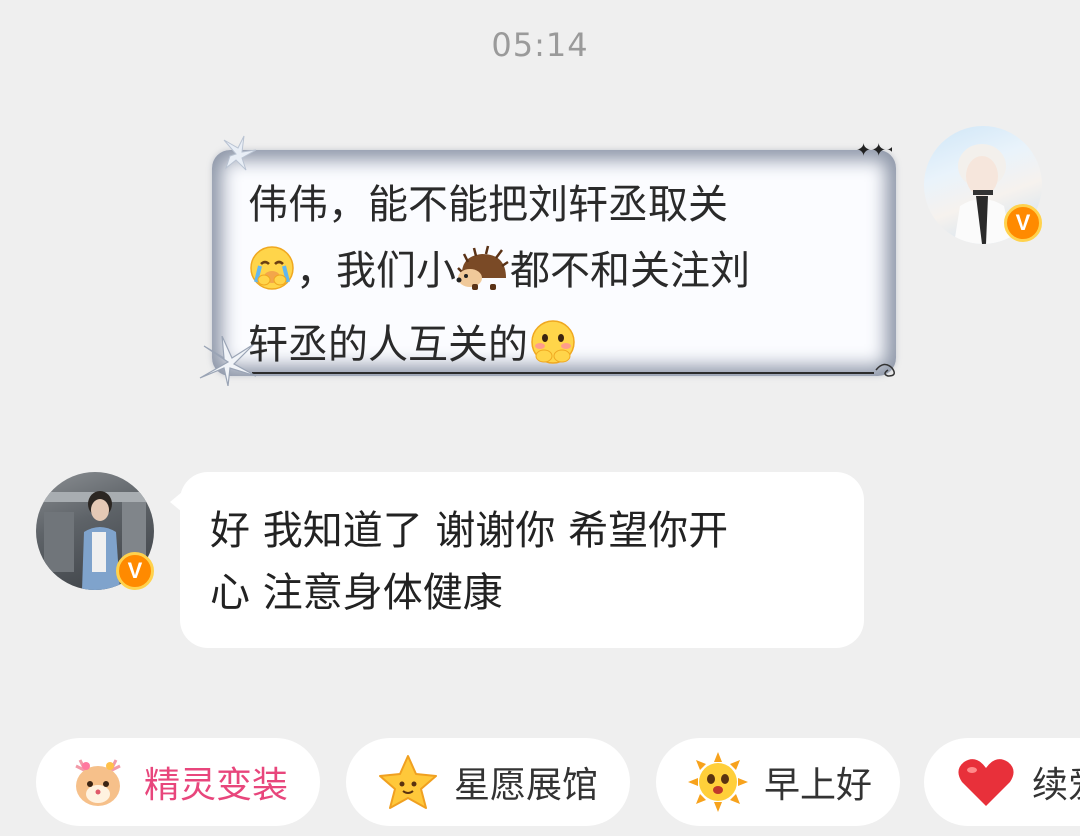 The width and height of the screenshot is (1080, 836). What do you see at coordinates (885, 370) in the screenshot?
I see `swirl-decoration-icon` at bounding box center [885, 370].